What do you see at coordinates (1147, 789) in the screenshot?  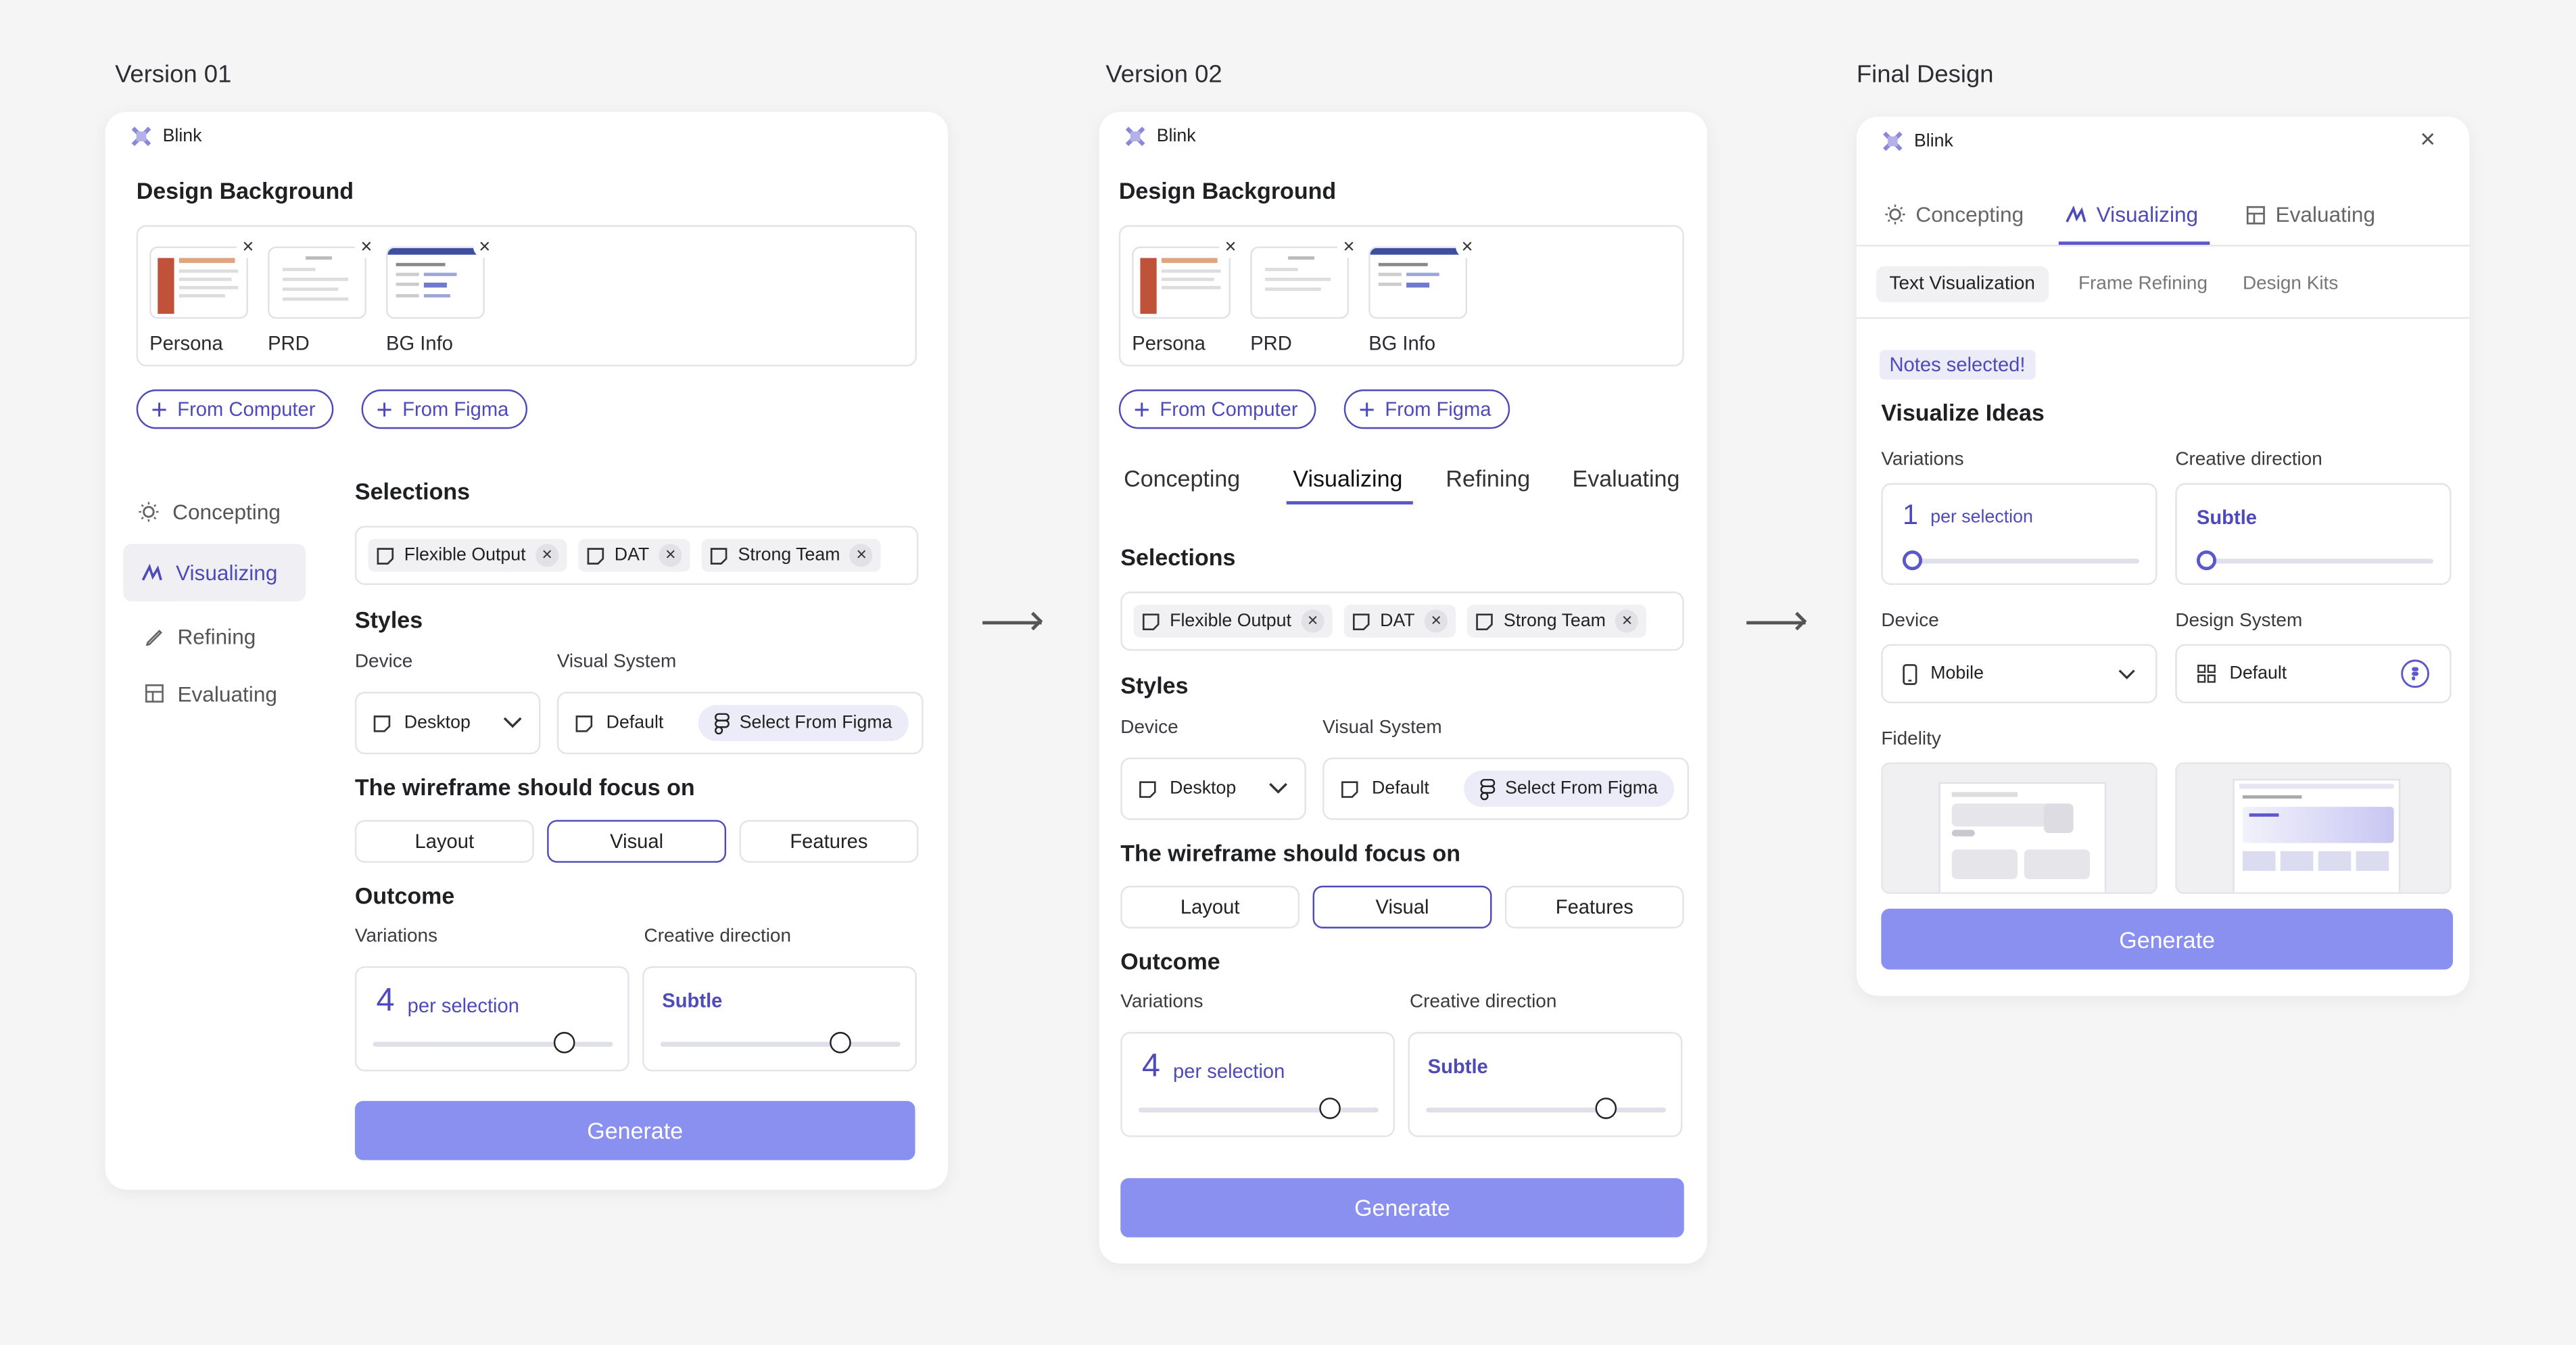 I see `note-icon` at bounding box center [1147, 789].